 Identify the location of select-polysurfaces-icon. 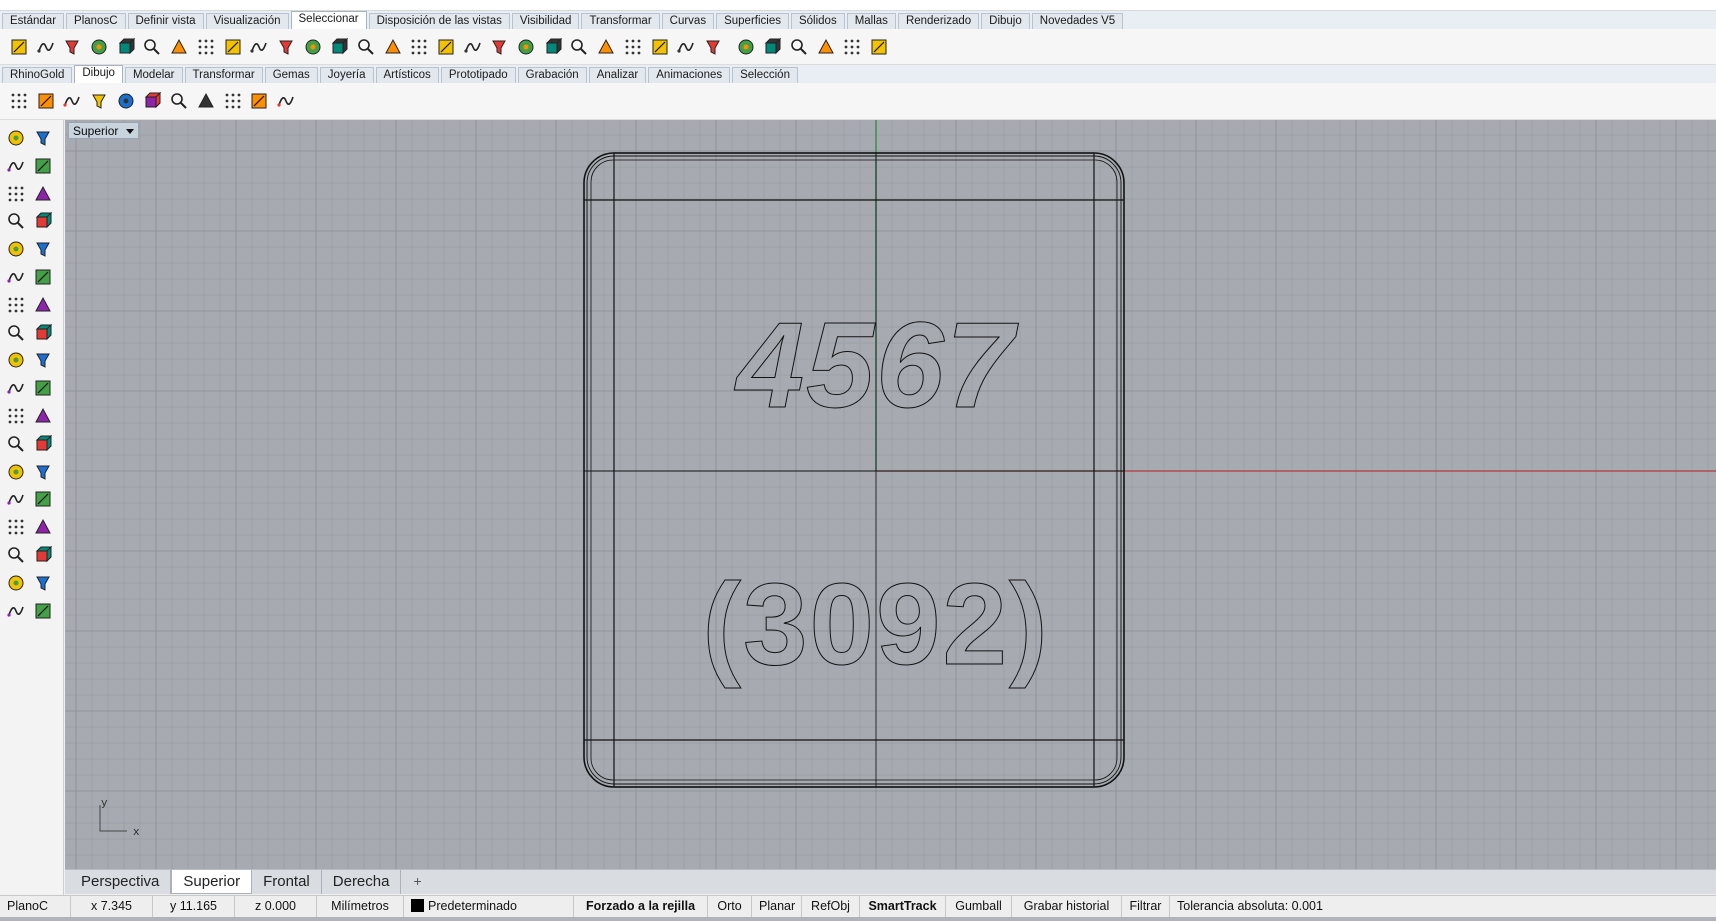
(99, 47).